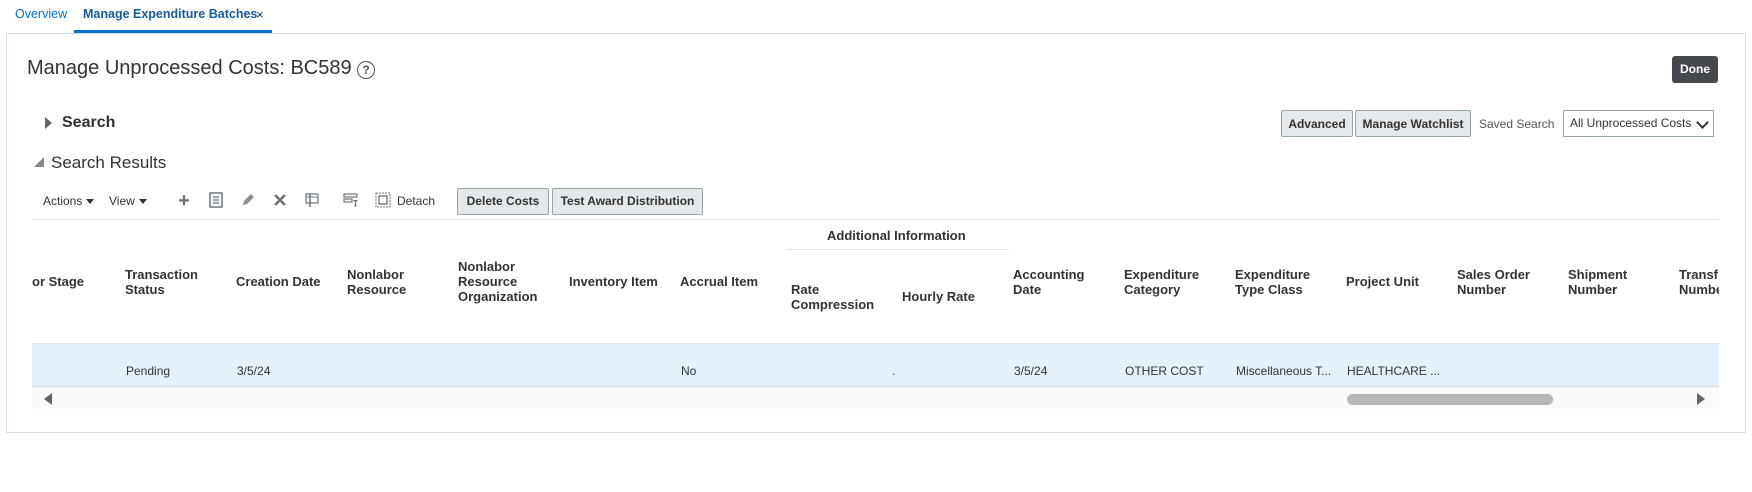 This screenshot has width=1752, height=492. I want to click on cell-transaction-status: Pending, so click(148, 371).